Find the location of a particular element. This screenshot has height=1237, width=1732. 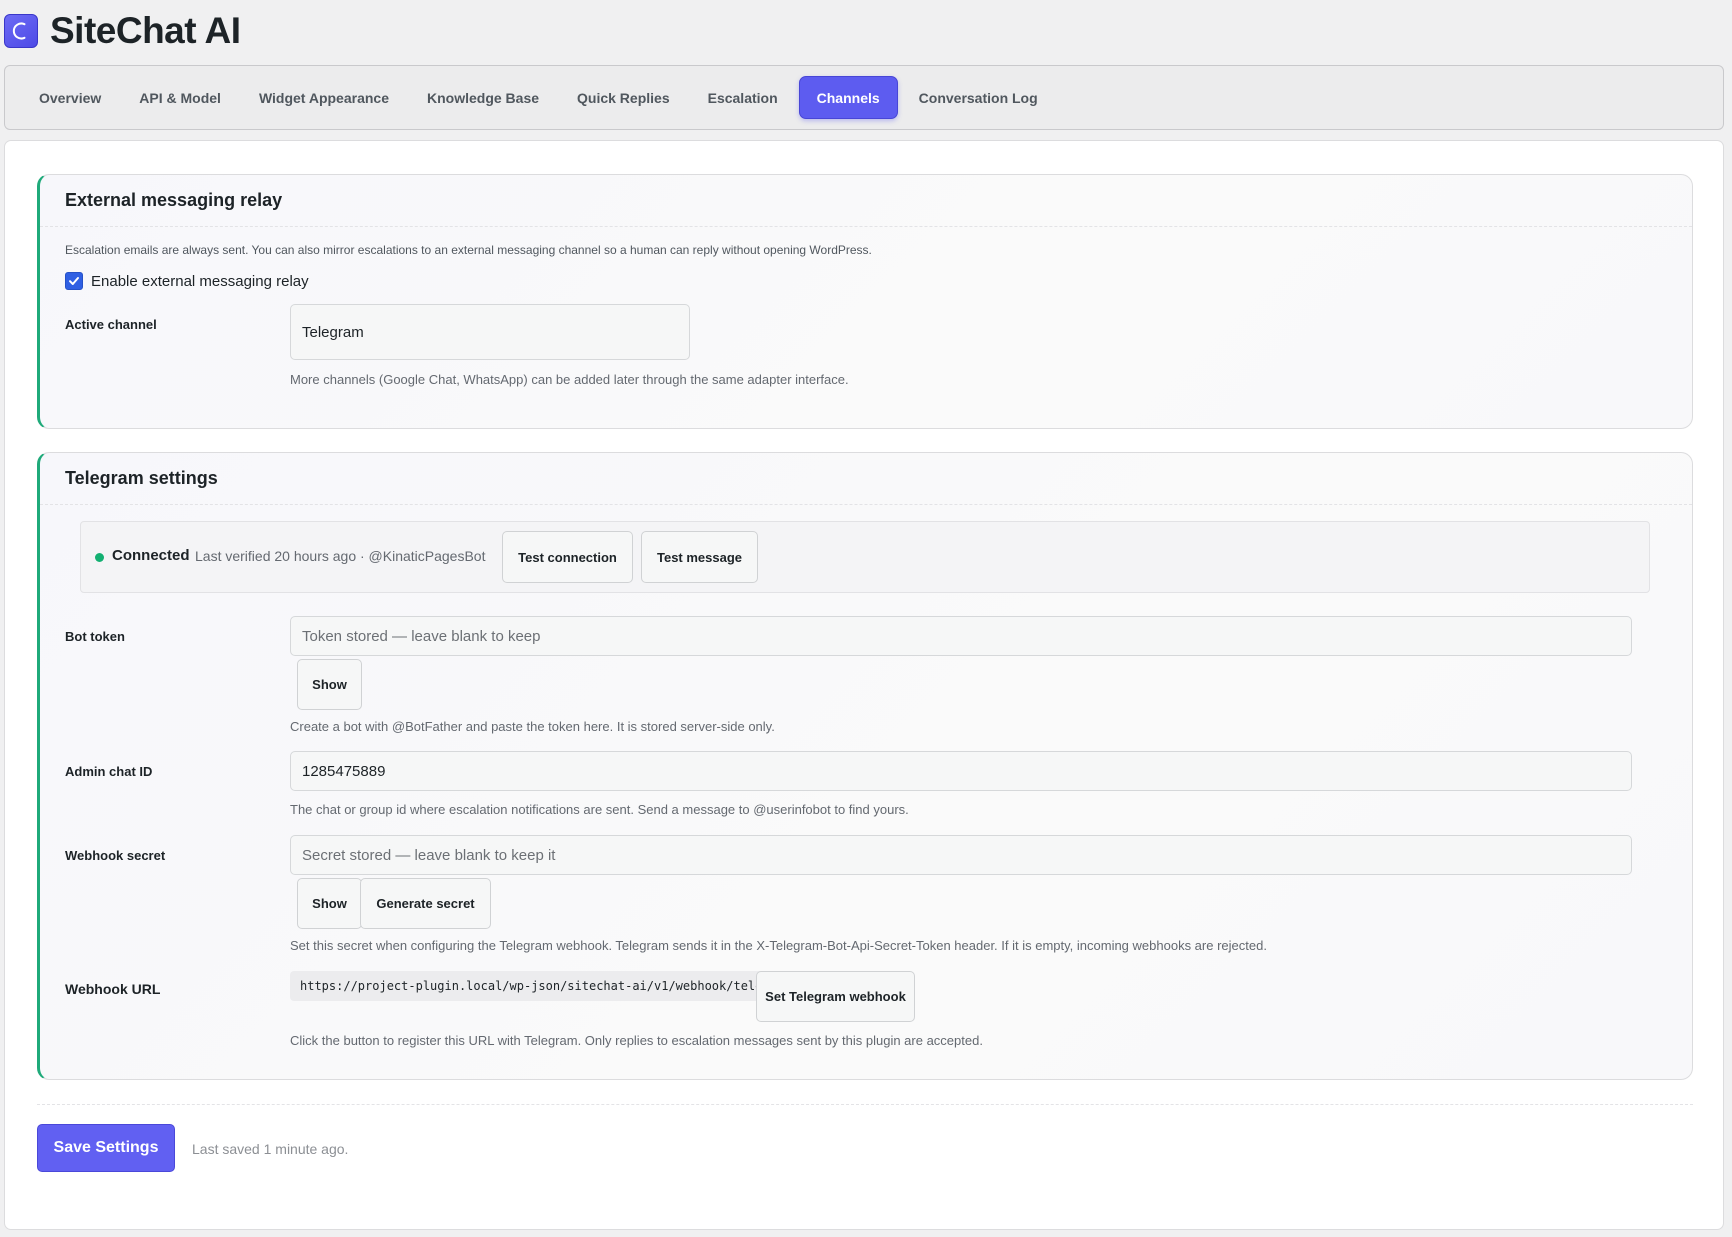

checkmark-icon is located at coordinates (74, 281).